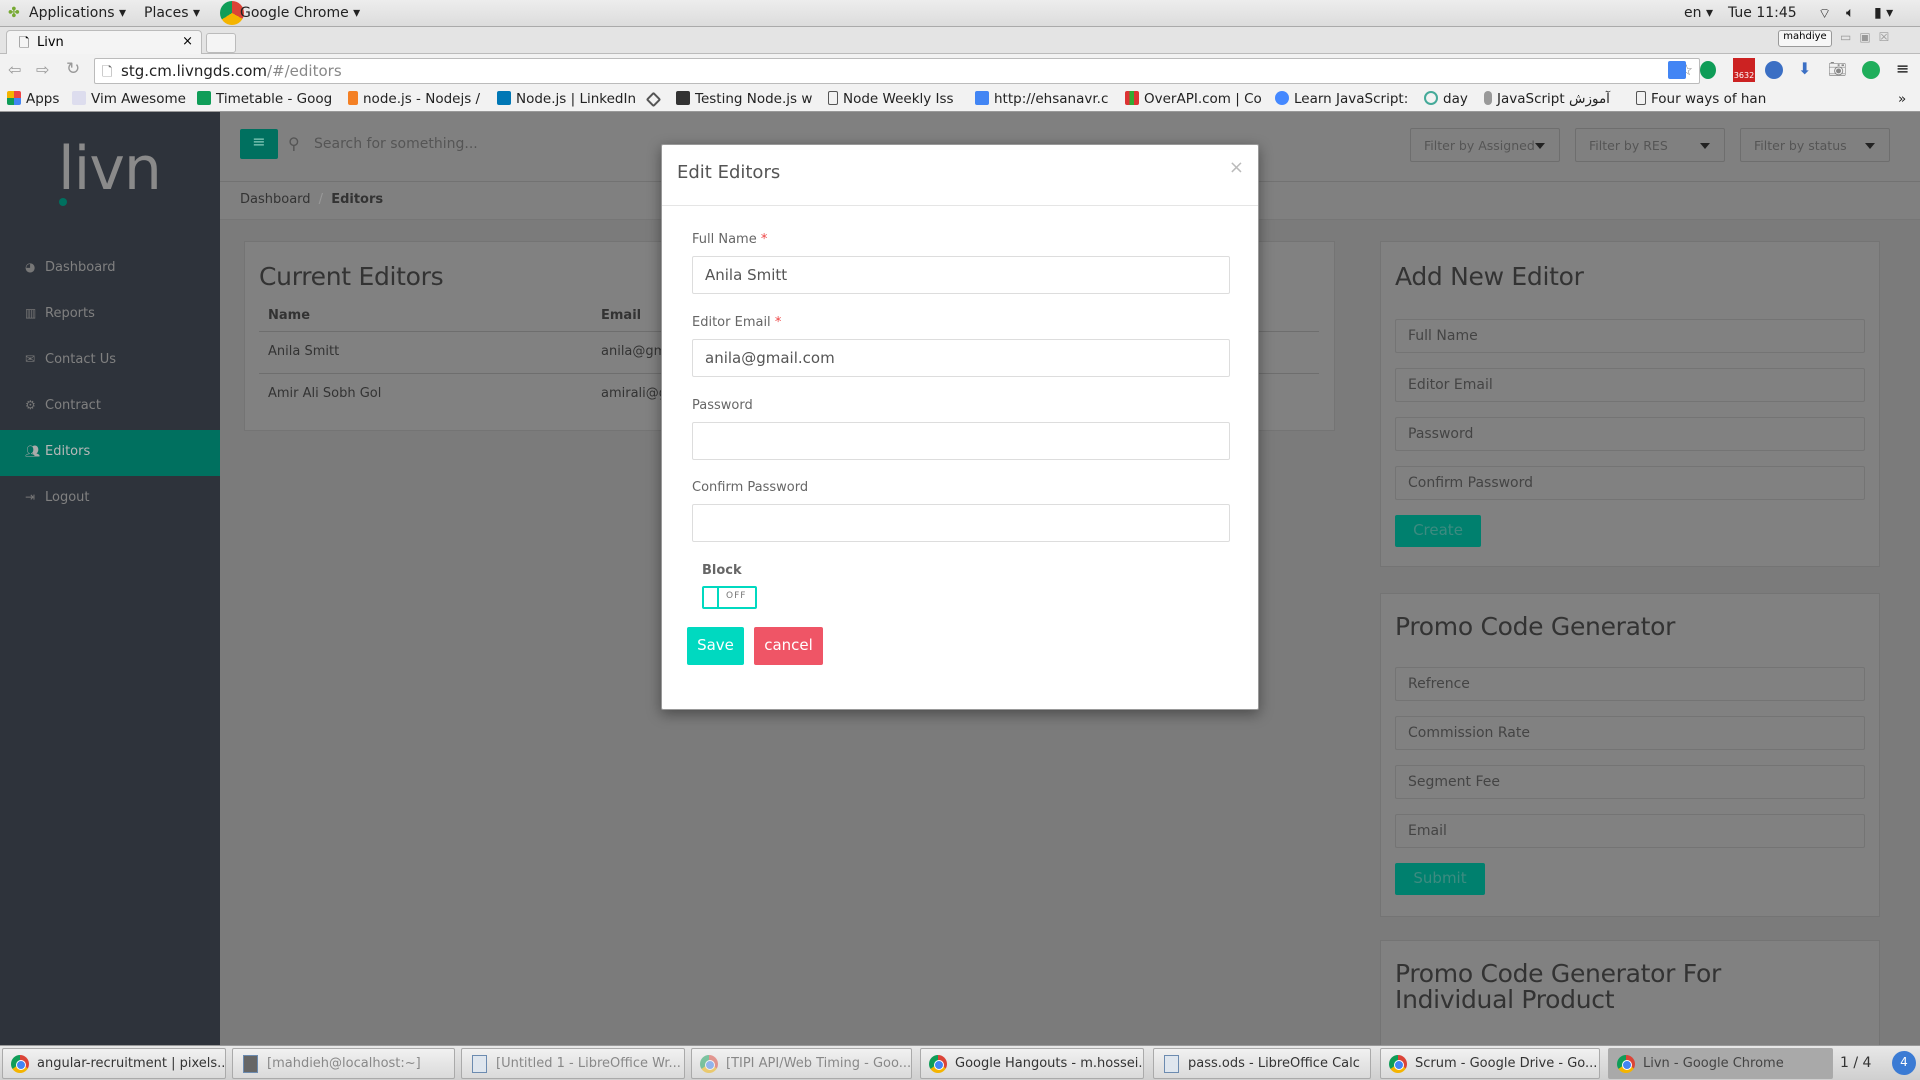  I want to click on places-menu: Places ▾, so click(172, 13).